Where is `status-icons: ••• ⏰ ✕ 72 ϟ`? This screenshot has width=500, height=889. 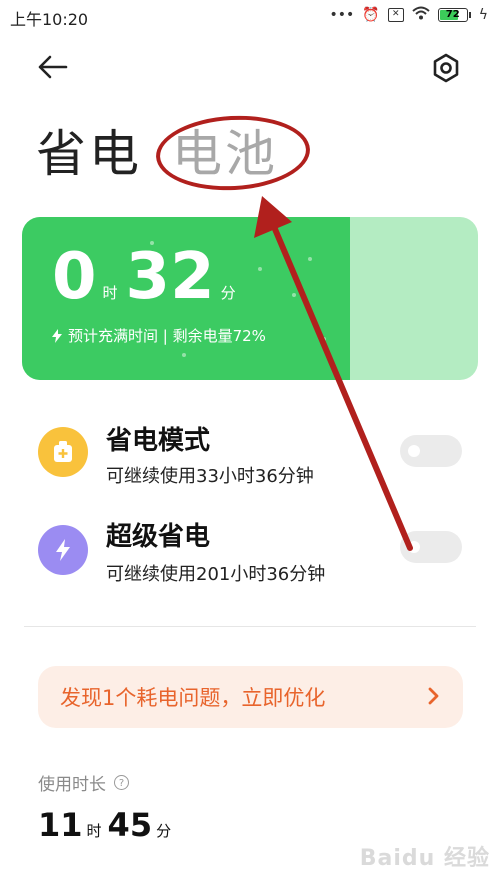 status-icons: ••• ⏰ ✕ 72 ϟ is located at coordinates (409, 15).